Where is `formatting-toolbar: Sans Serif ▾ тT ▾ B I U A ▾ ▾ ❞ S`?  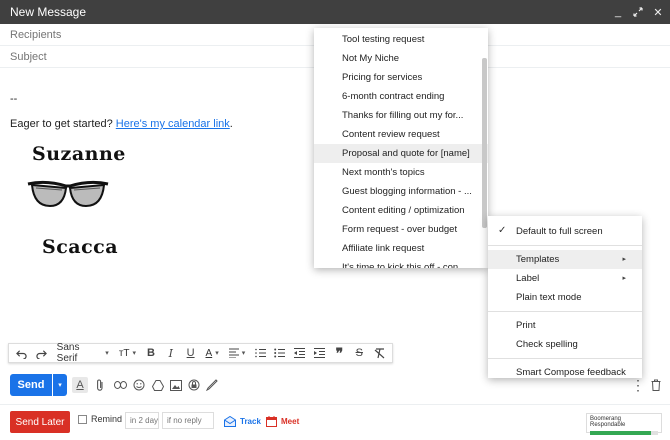 formatting-toolbar: Sans Serif ▾ тT ▾ B I U A ▾ ▾ ❞ S is located at coordinates (200, 353).